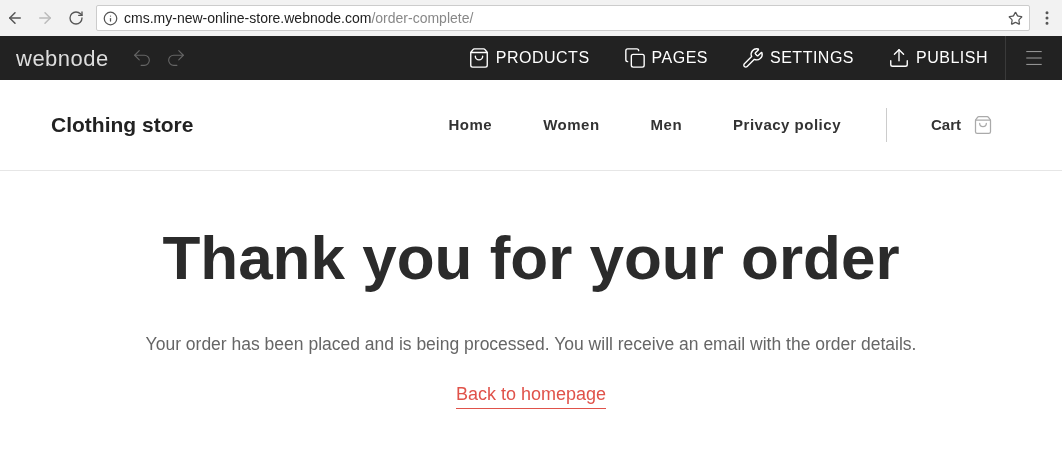 This screenshot has height=476, width=1062. Describe the element at coordinates (531, 395) in the screenshot. I see `back-to-homepage-link: Back to homepage` at that location.